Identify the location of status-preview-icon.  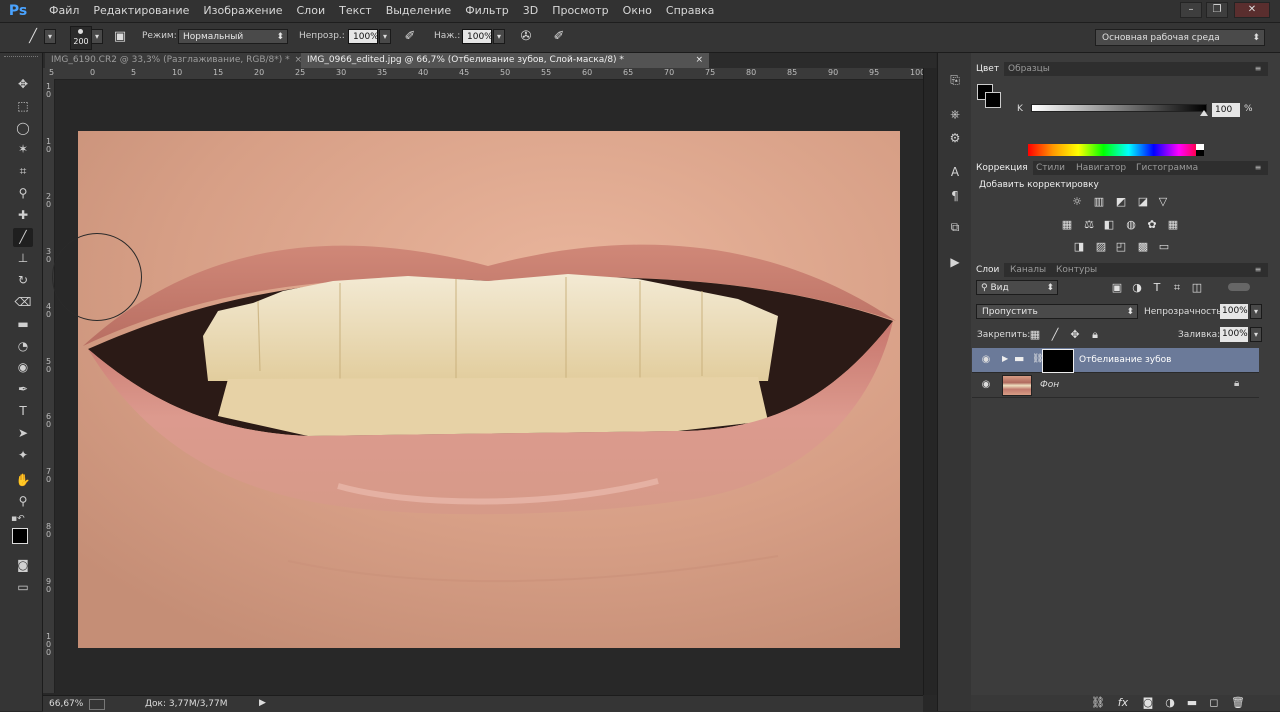
(97, 704).